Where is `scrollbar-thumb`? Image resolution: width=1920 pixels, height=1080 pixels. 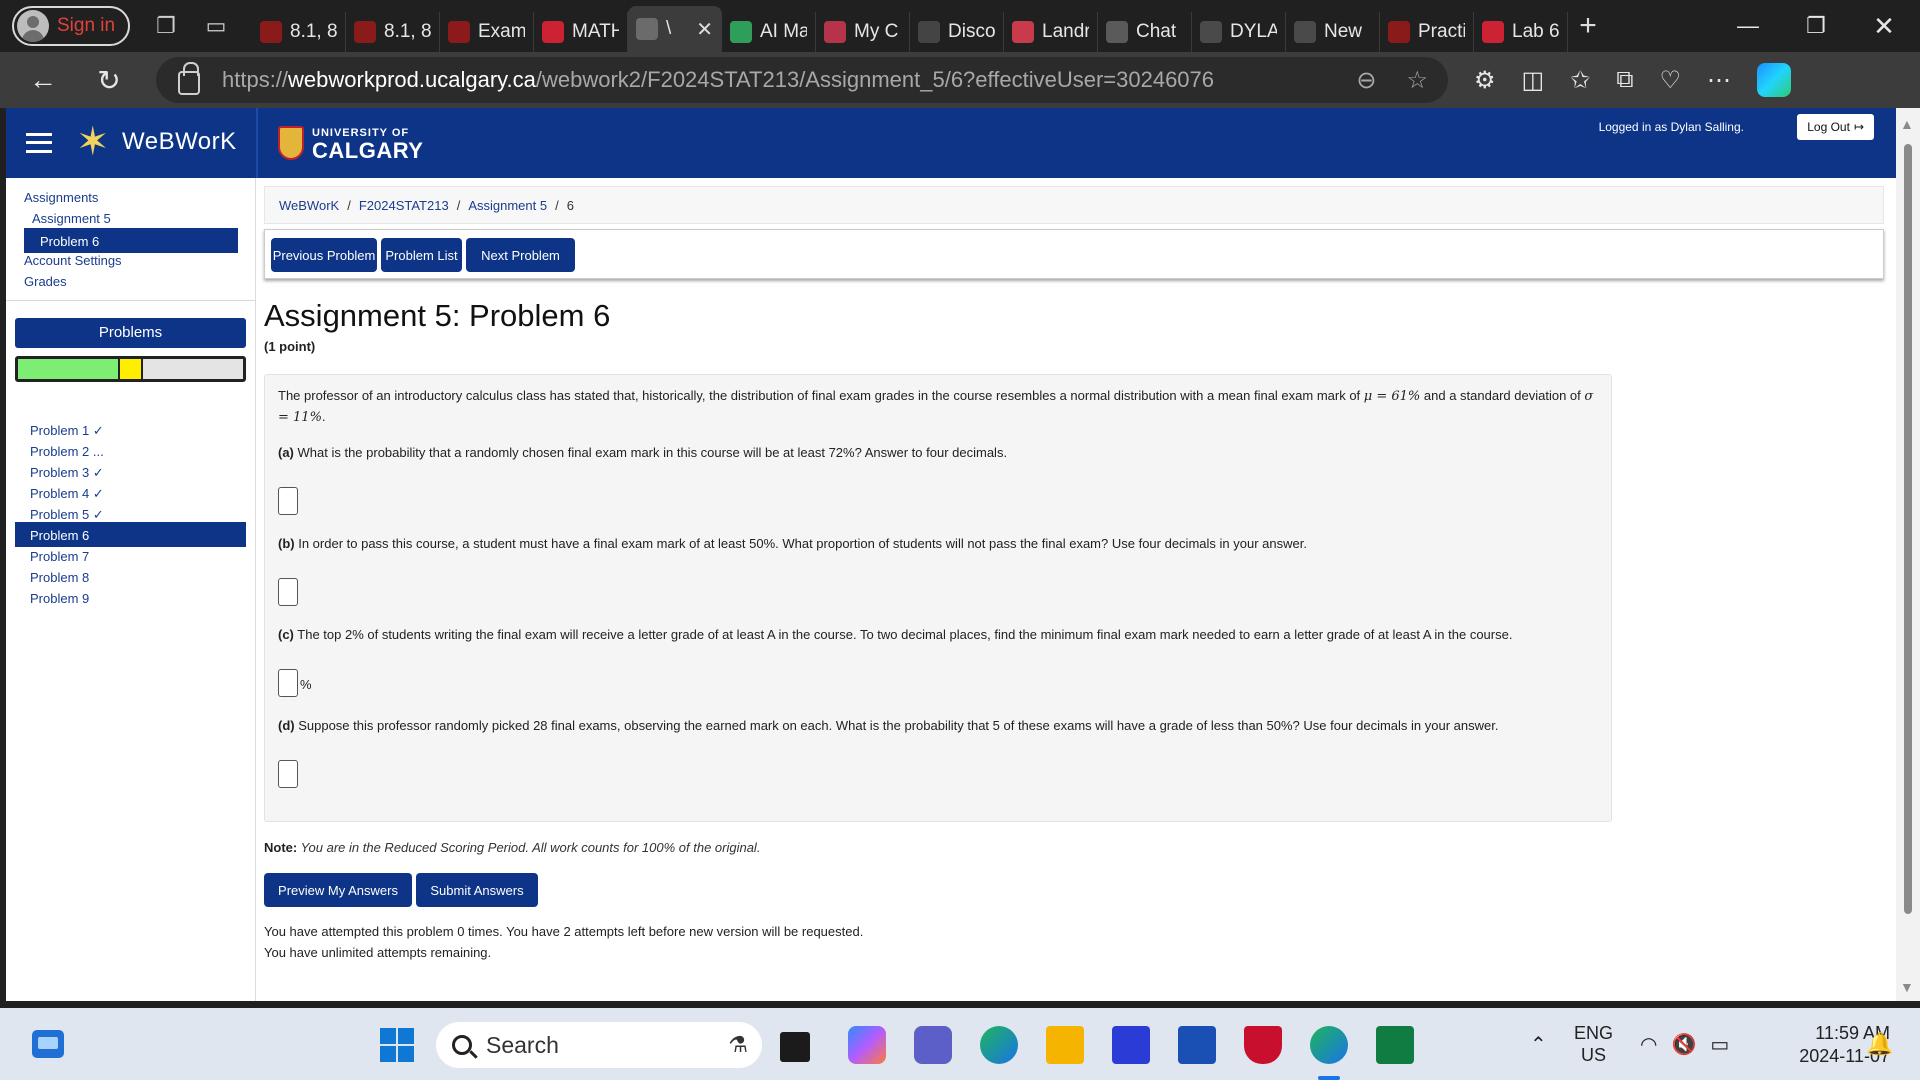
scrollbar-thumb is located at coordinates (1908, 529).